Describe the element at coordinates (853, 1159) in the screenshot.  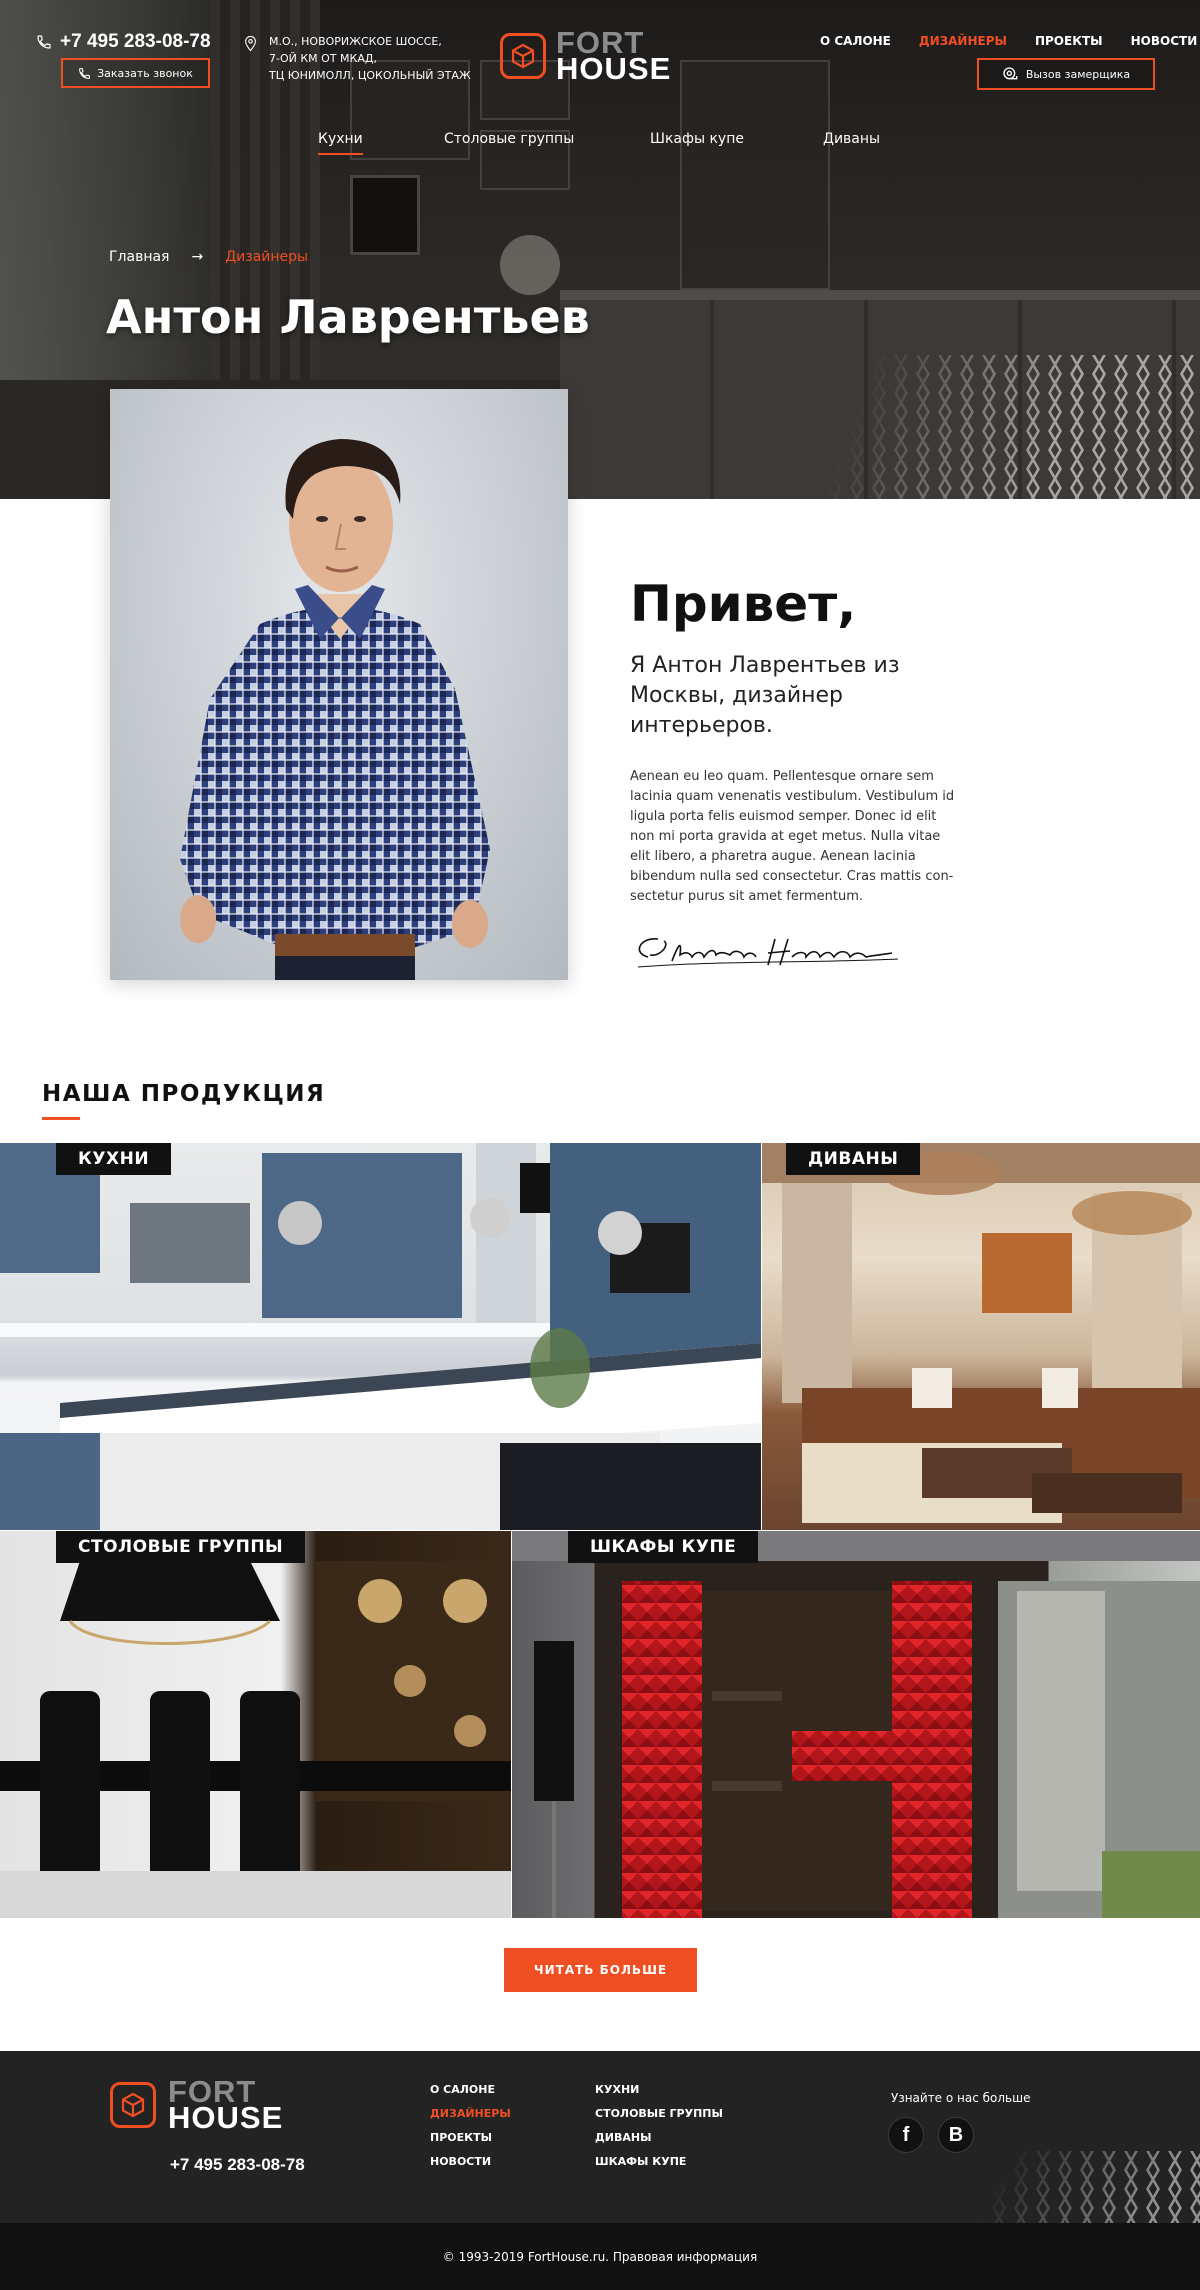
I see `product-tag-sofas: ДИВАНЫ` at that location.